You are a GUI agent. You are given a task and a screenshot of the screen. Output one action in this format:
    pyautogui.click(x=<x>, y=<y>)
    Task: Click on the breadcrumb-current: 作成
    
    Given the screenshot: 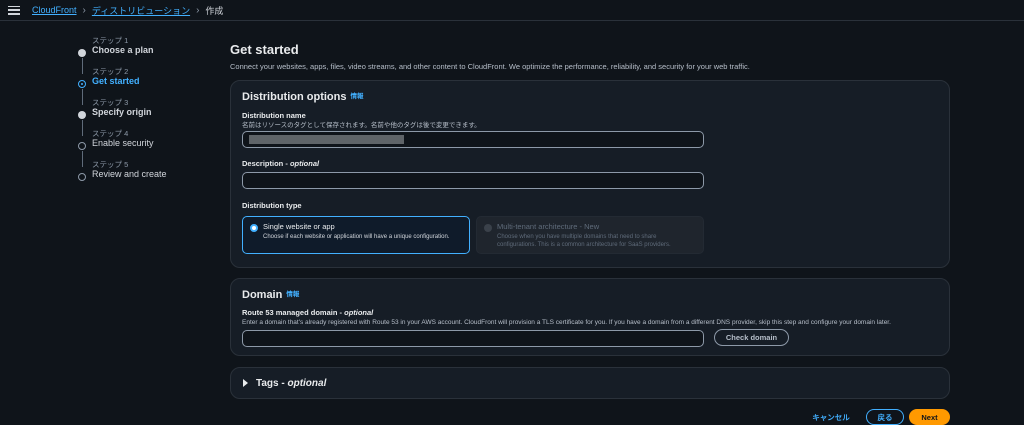 What is the action you would take?
    pyautogui.click(x=214, y=10)
    